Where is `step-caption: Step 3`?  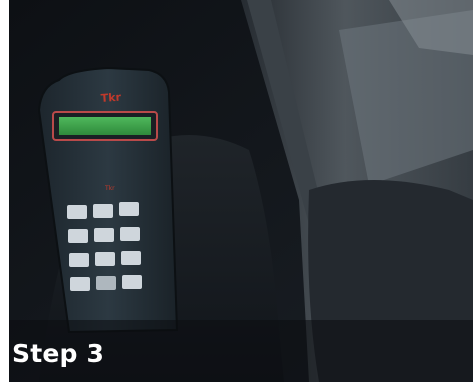 step-caption: Step 3 is located at coordinates (58, 353).